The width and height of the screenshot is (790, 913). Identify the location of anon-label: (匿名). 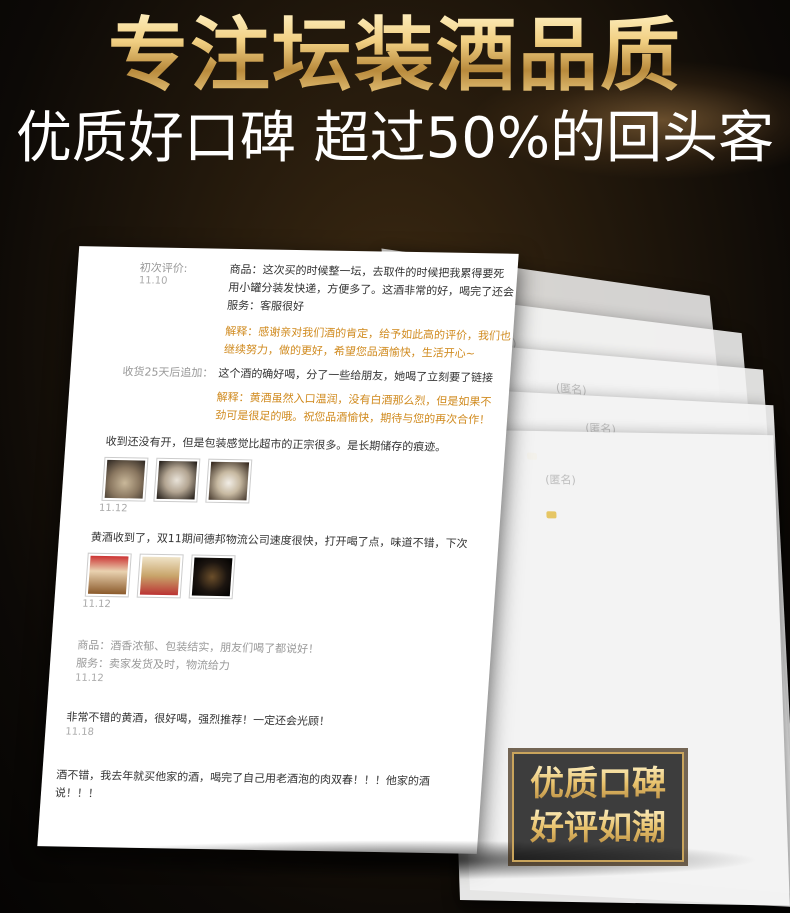
(561, 480).